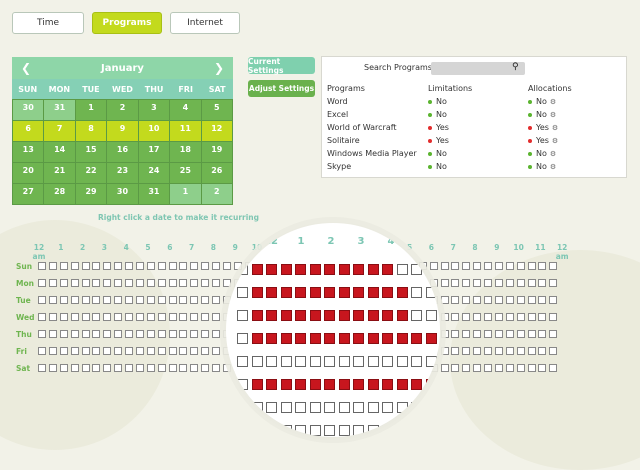 The width and height of the screenshot is (640, 470). I want to click on program-limitation: No, so click(478, 114).